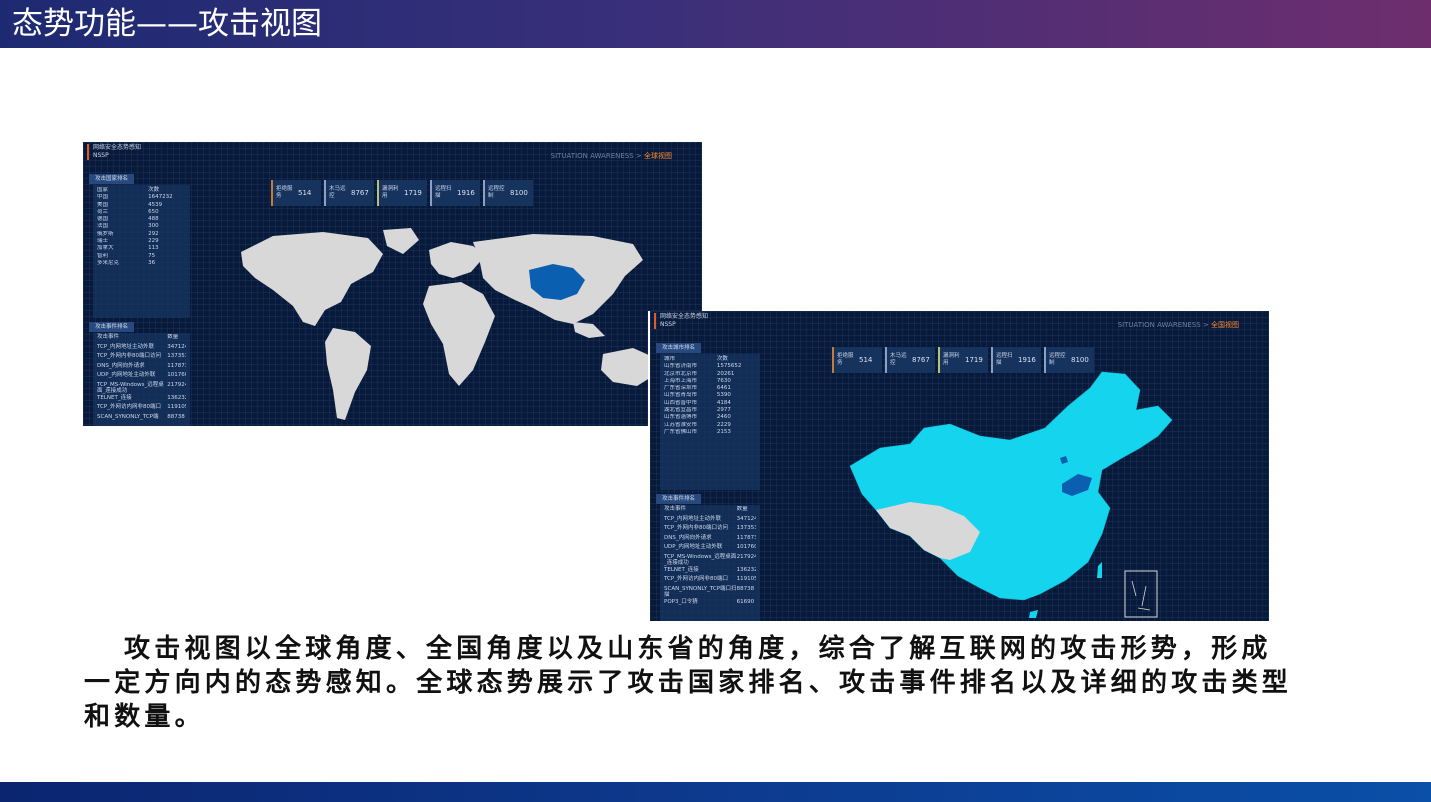 The height and width of the screenshot is (802, 1431). I want to click on stat-label: 漏洞利用, so click(951, 359).